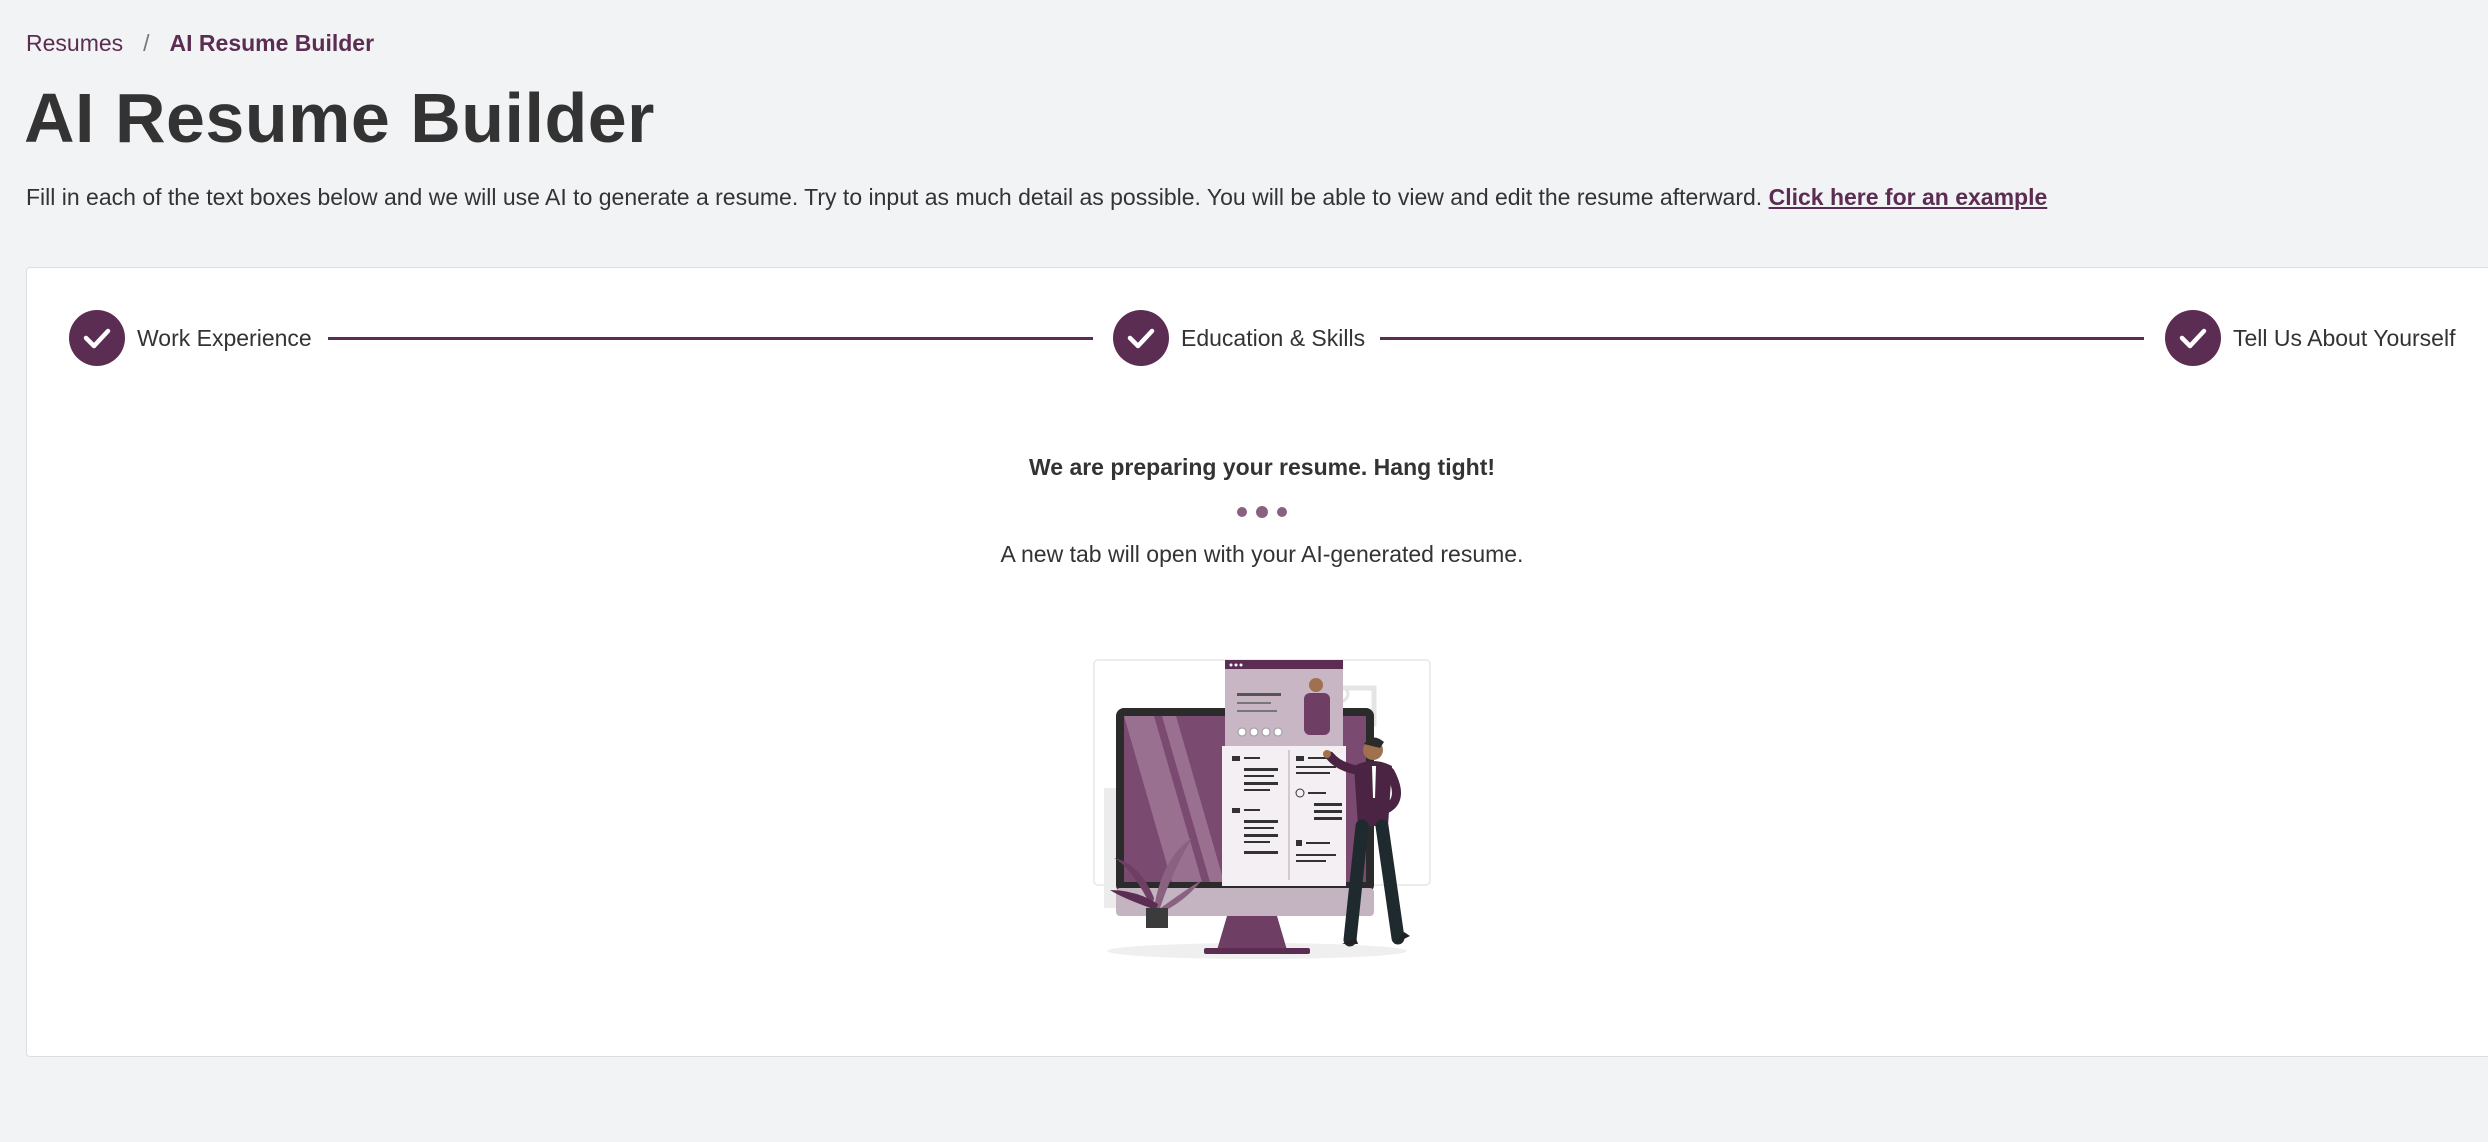 This screenshot has height=1142, width=2488. I want to click on step-label: Tell Us About Yourself, so click(2344, 337).